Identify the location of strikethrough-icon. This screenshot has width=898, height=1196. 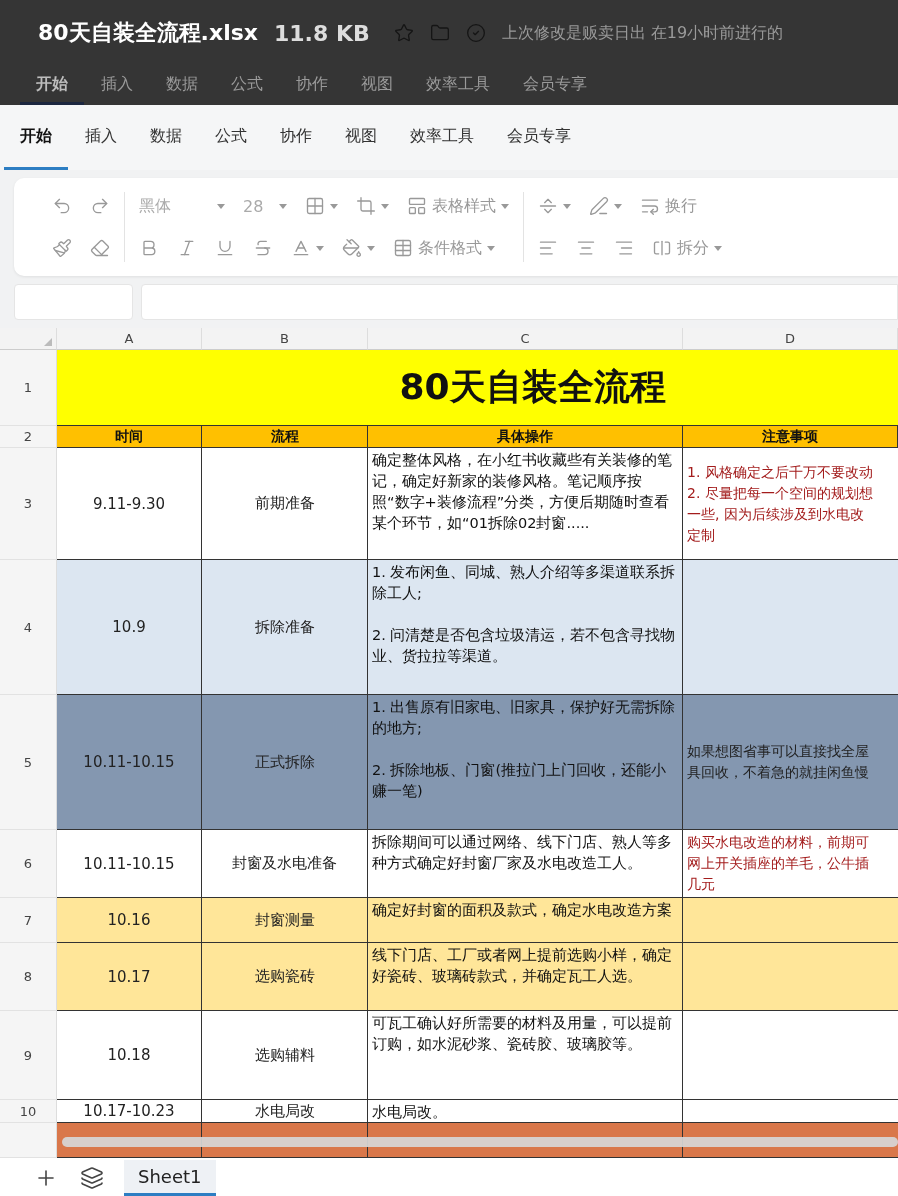
(263, 248).